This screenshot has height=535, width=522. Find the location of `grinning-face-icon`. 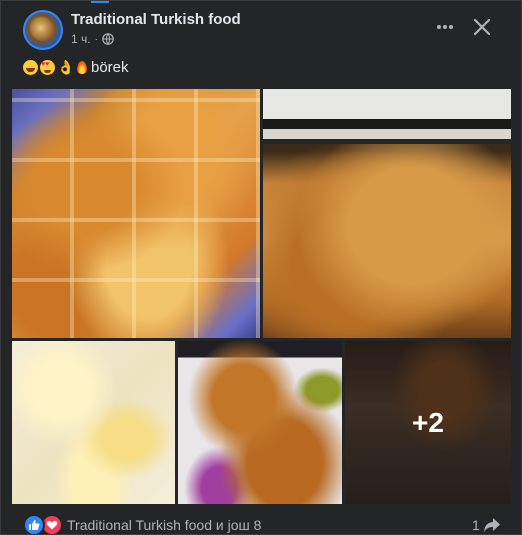

grinning-face-icon is located at coordinates (30, 67).